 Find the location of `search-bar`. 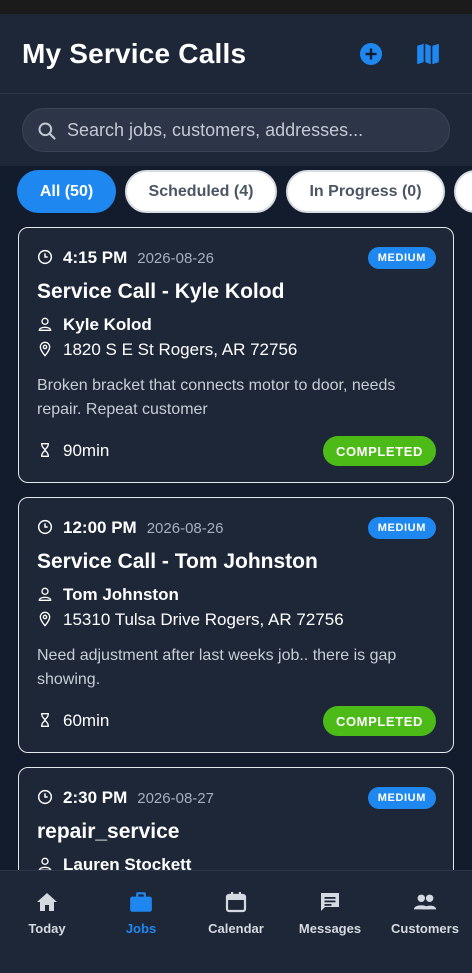

search-bar is located at coordinates (236, 130).